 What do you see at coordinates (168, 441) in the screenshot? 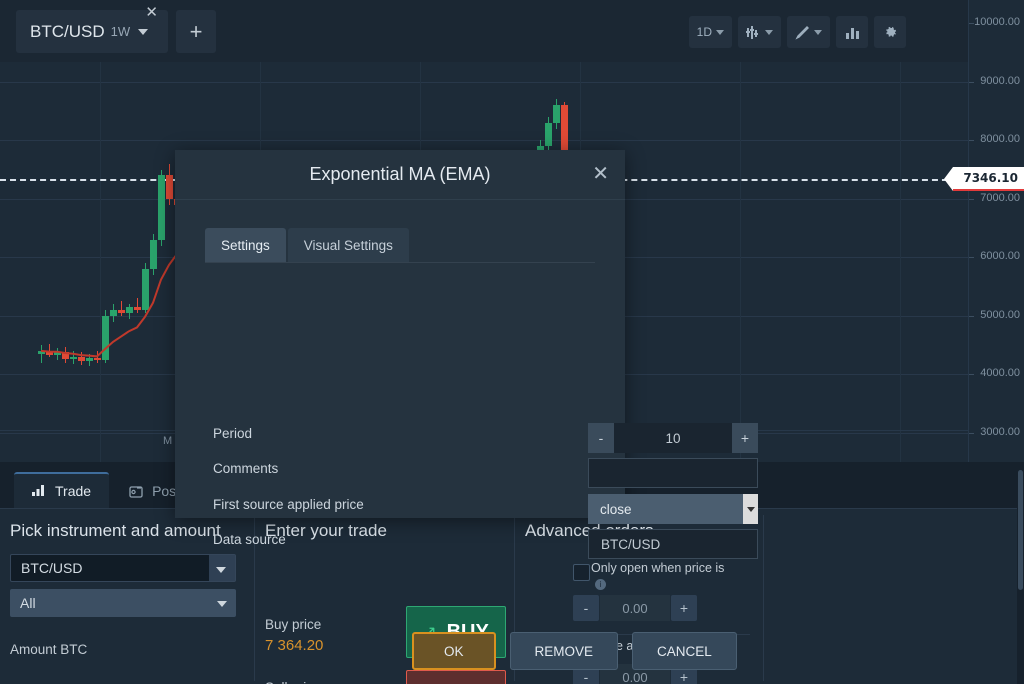
I see `time-axis-label: M` at bounding box center [168, 441].